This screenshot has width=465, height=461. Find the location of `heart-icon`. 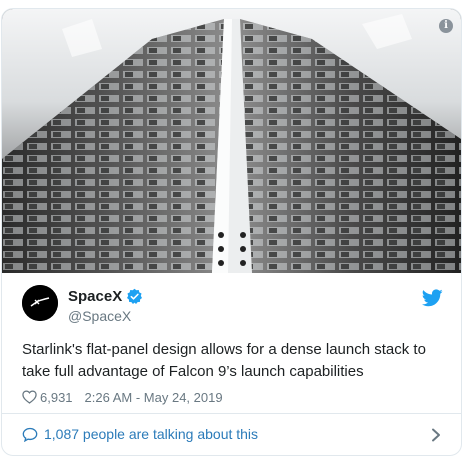

heart-icon is located at coordinates (29, 397).